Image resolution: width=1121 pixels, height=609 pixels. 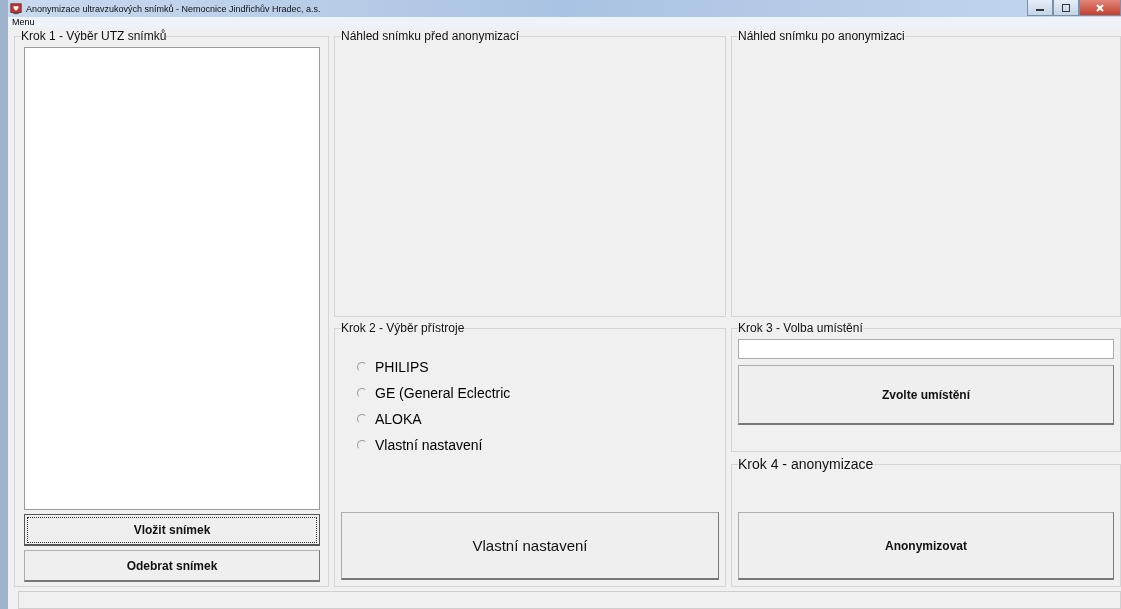 What do you see at coordinates (800, 328) in the screenshot?
I see `group-title: Krok 3 - Volba umístění` at bounding box center [800, 328].